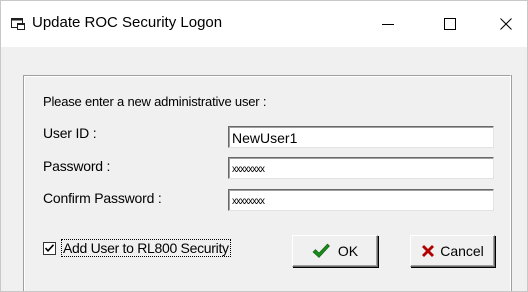 The height and width of the screenshot is (292, 528). What do you see at coordinates (321, 251) in the screenshot?
I see `checkmark-icon` at bounding box center [321, 251].